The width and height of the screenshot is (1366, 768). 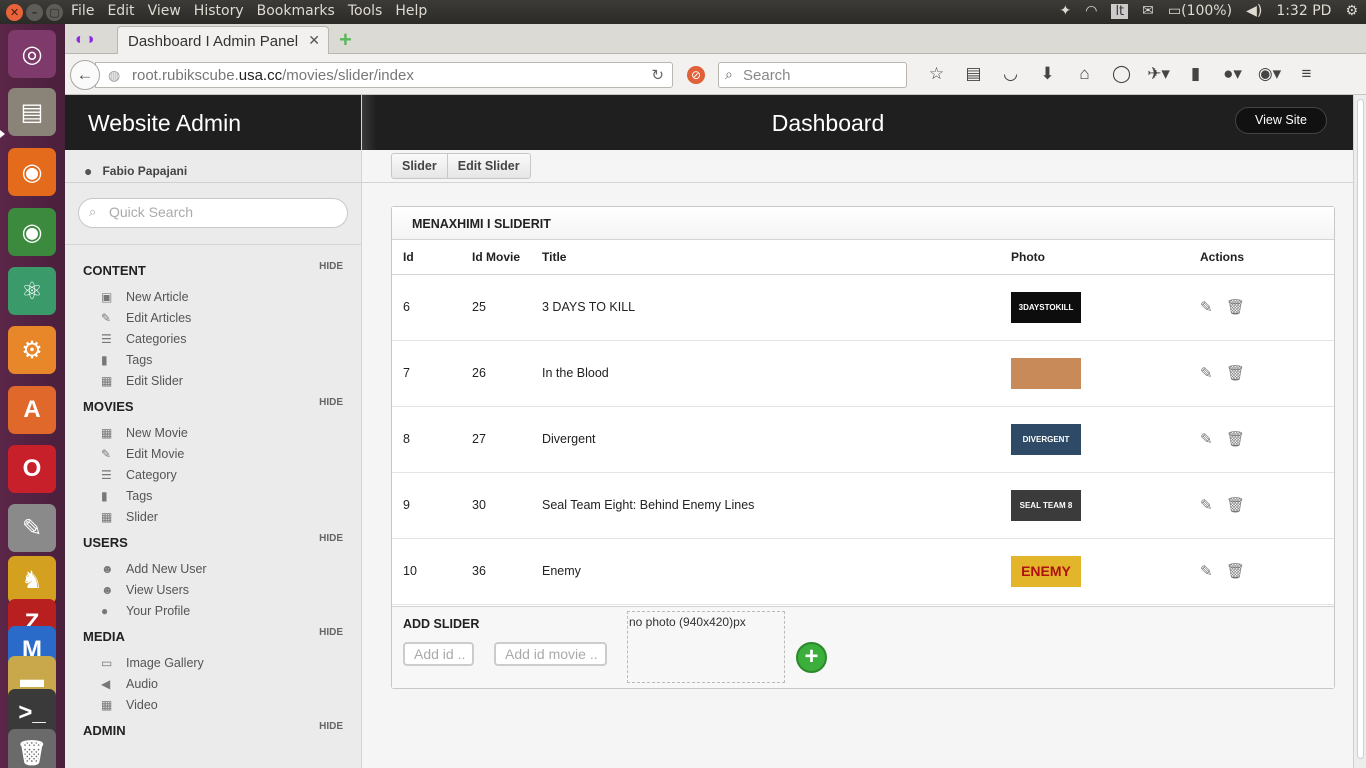 What do you see at coordinates (222, 568) in the screenshot?
I see `sidebar-item-add-new-user: ☻ Add New User` at bounding box center [222, 568].